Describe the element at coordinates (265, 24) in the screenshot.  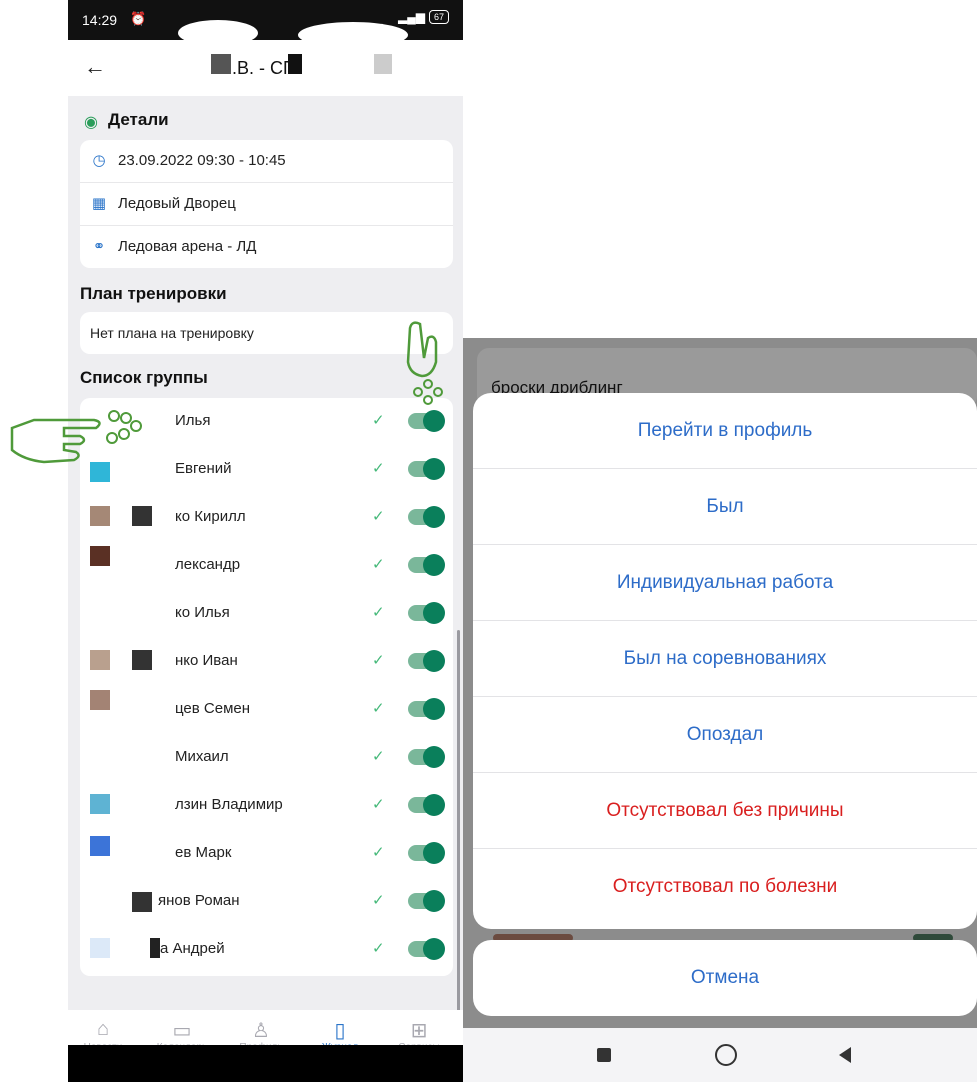
I see `status-bar: 14:29 ⏰ ▂▄▆ 67` at that location.